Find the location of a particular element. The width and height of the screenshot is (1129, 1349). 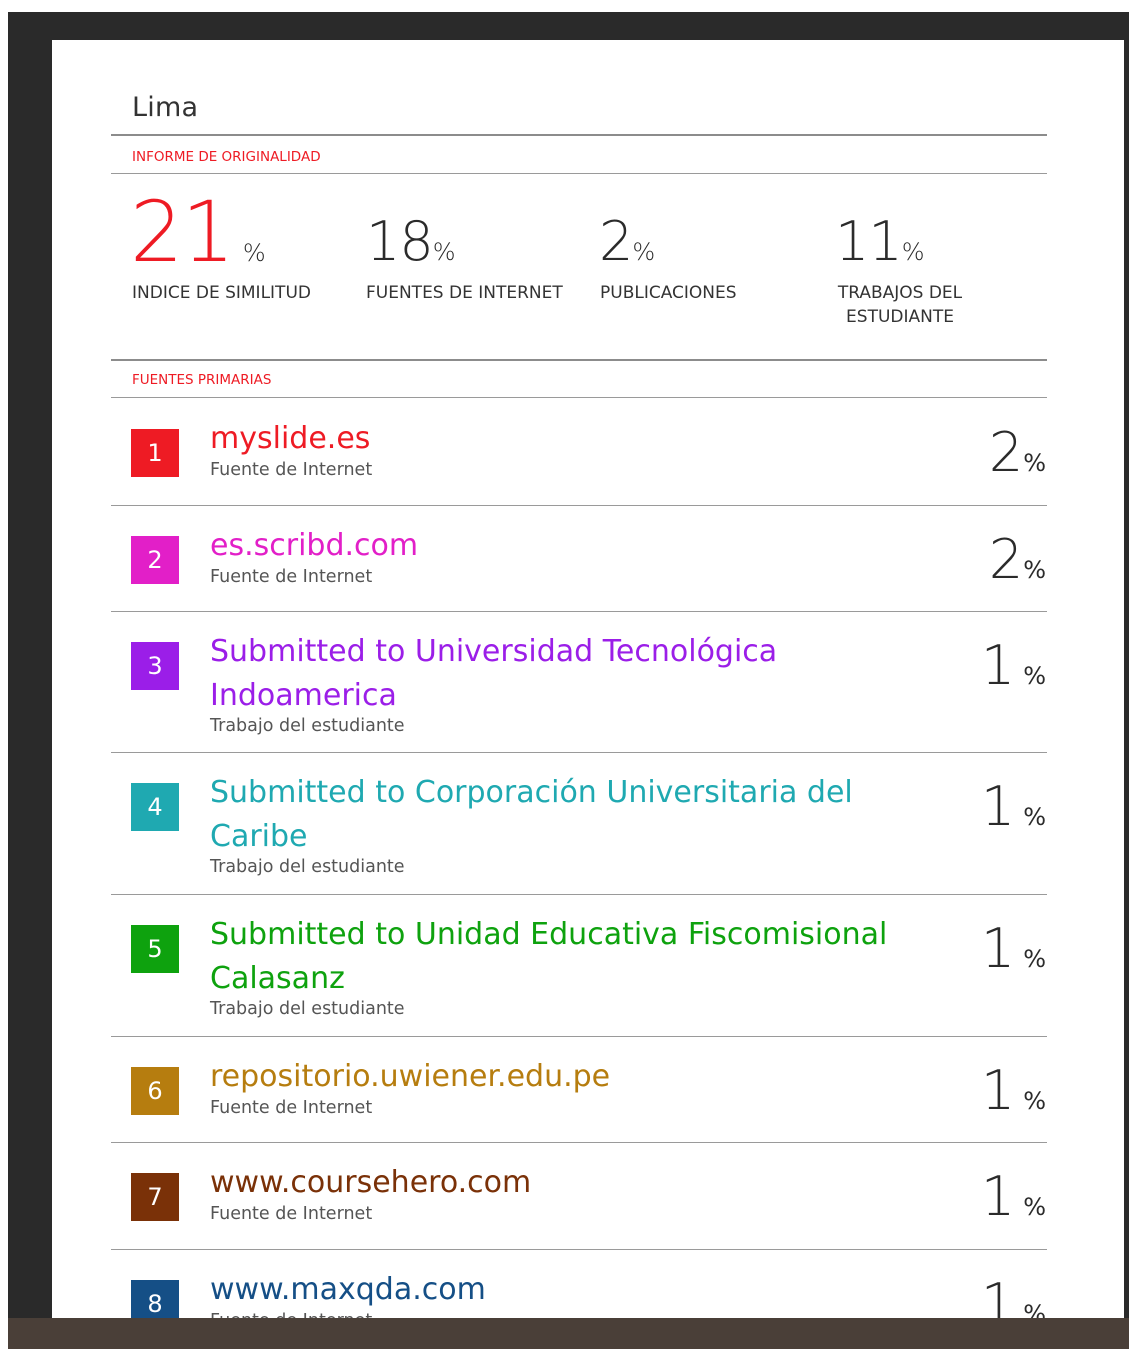

internet-sources-value: 18% is located at coordinates (411, 241).